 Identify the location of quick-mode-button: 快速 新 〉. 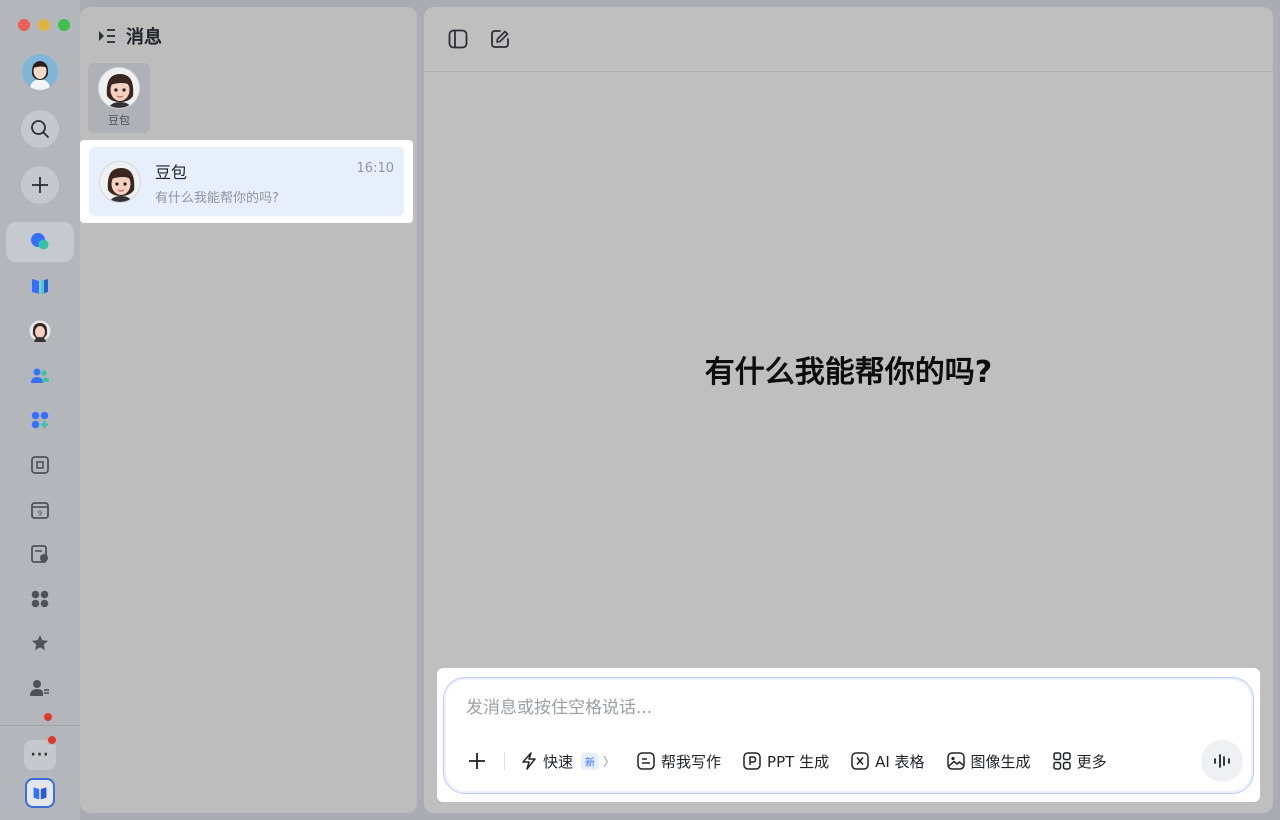
(568, 761).